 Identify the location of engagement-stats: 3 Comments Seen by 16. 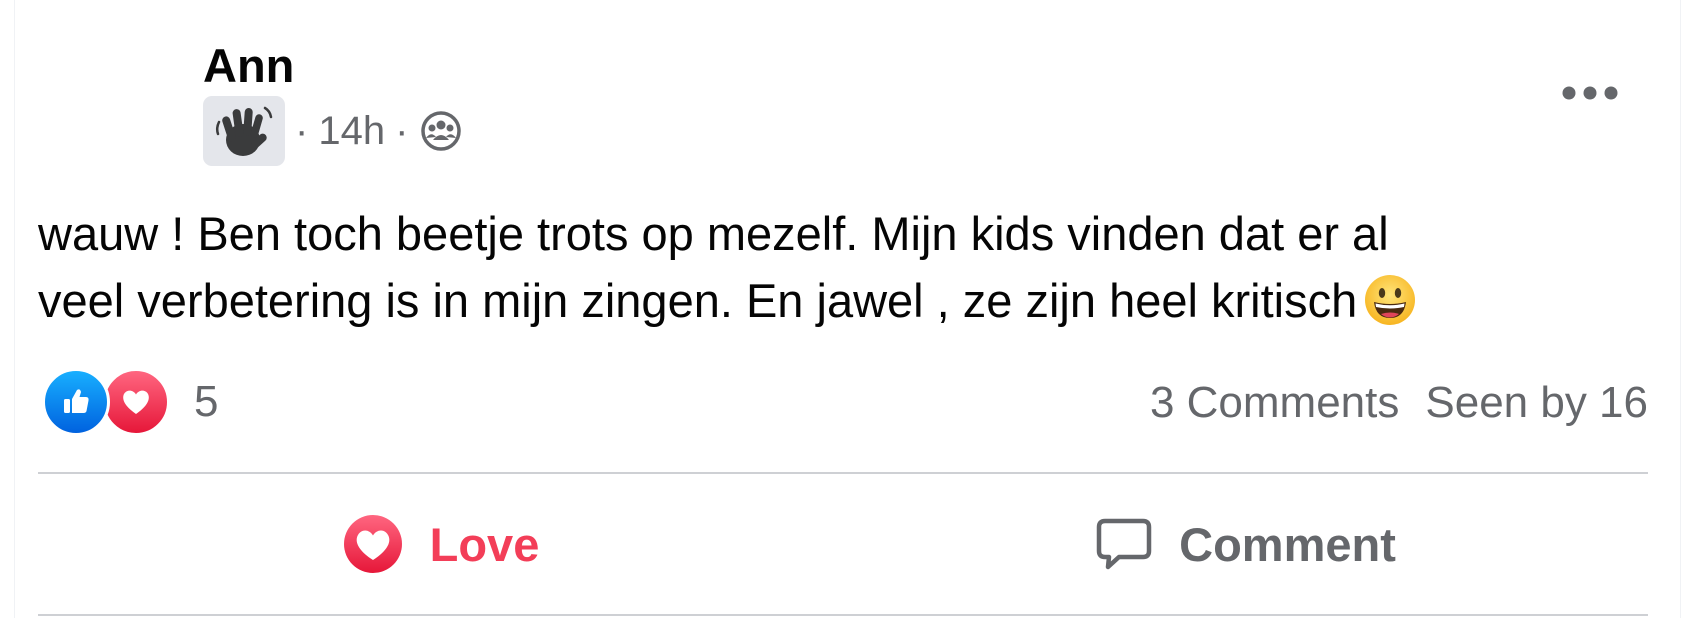
(1399, 403).